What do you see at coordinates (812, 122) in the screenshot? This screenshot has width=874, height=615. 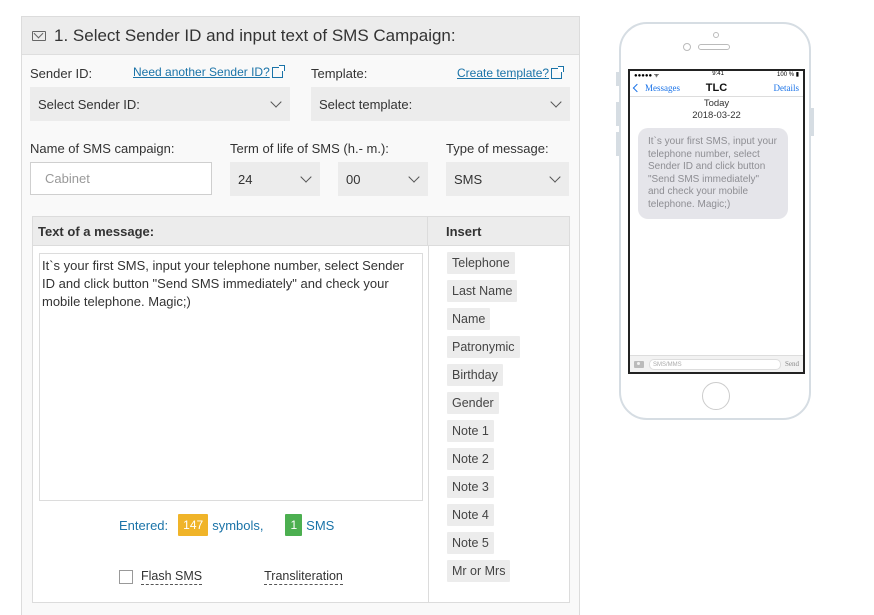 I see `power-button` at bounding box center [812, 122].